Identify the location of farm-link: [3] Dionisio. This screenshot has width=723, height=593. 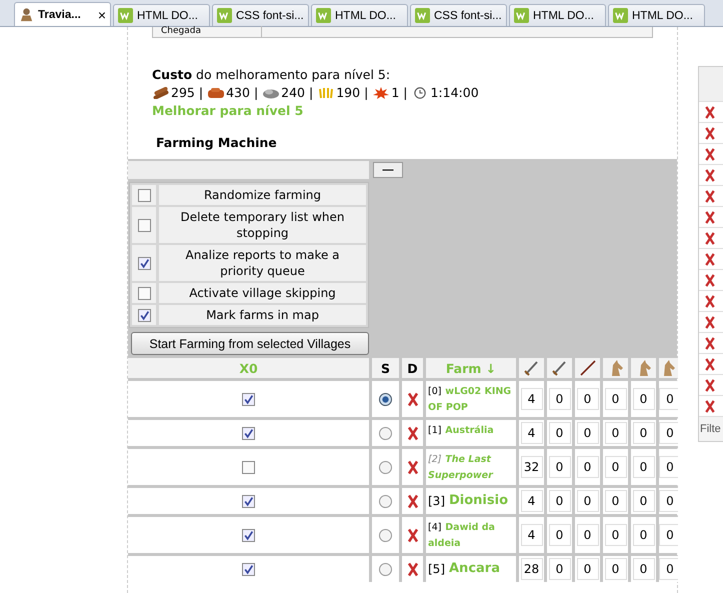
(471, 501).